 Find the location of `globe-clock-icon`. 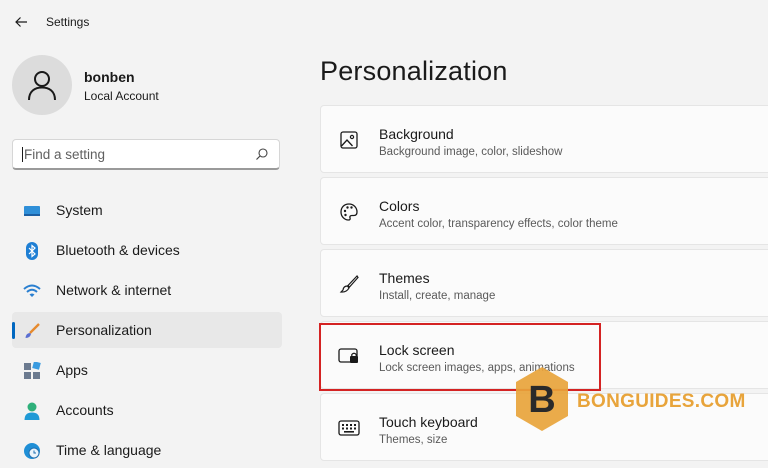

globe-clock-icon is located at coordinates (32, 451).